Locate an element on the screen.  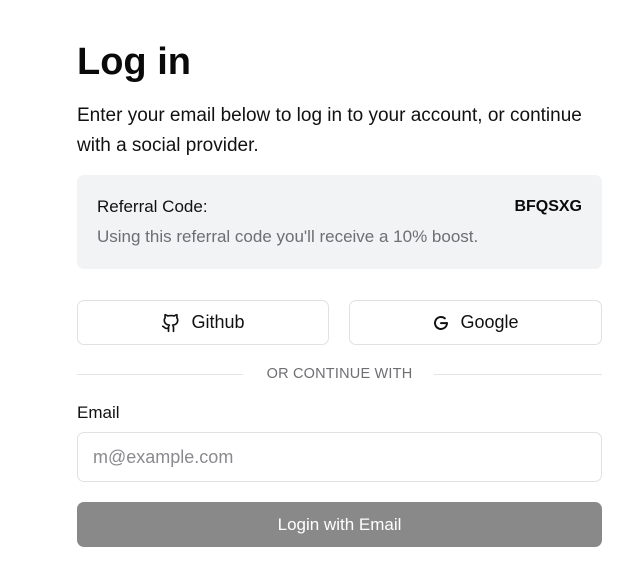
divider-line-right is located at coordinates (518, 374).